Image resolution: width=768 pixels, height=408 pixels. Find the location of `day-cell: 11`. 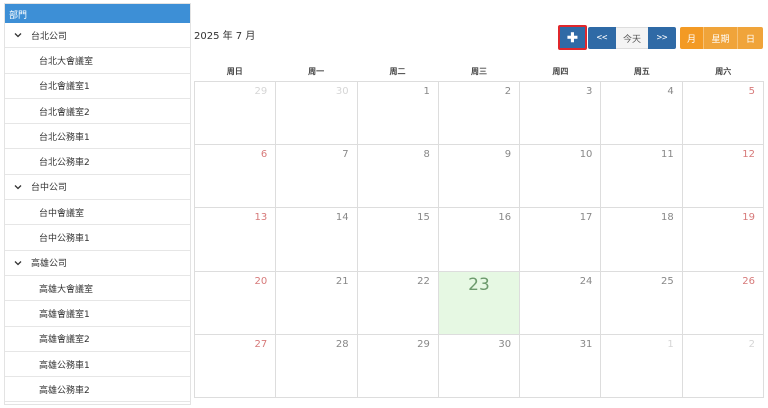

day-cell: 11 is located at coordinates (642, 177).